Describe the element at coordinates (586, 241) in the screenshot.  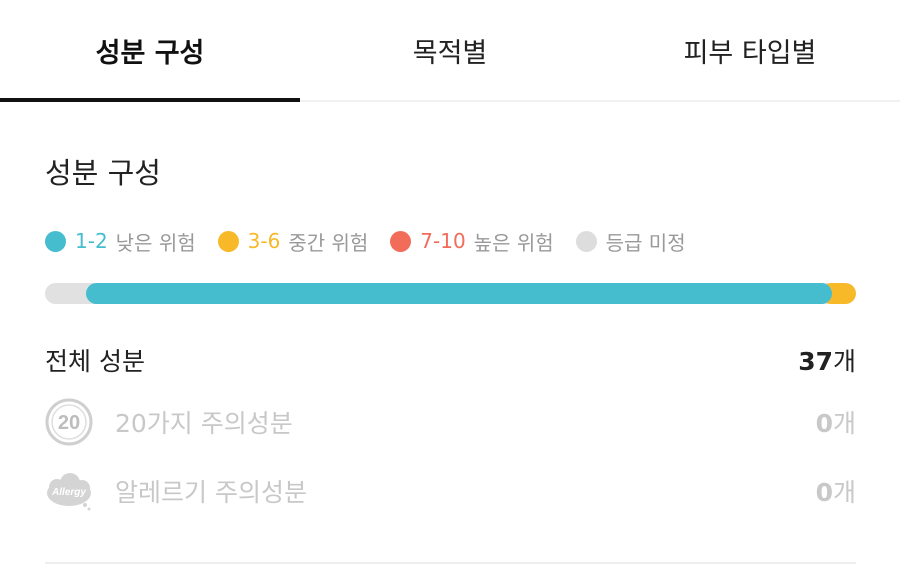
I see `unrated-dot-icon` at that location.